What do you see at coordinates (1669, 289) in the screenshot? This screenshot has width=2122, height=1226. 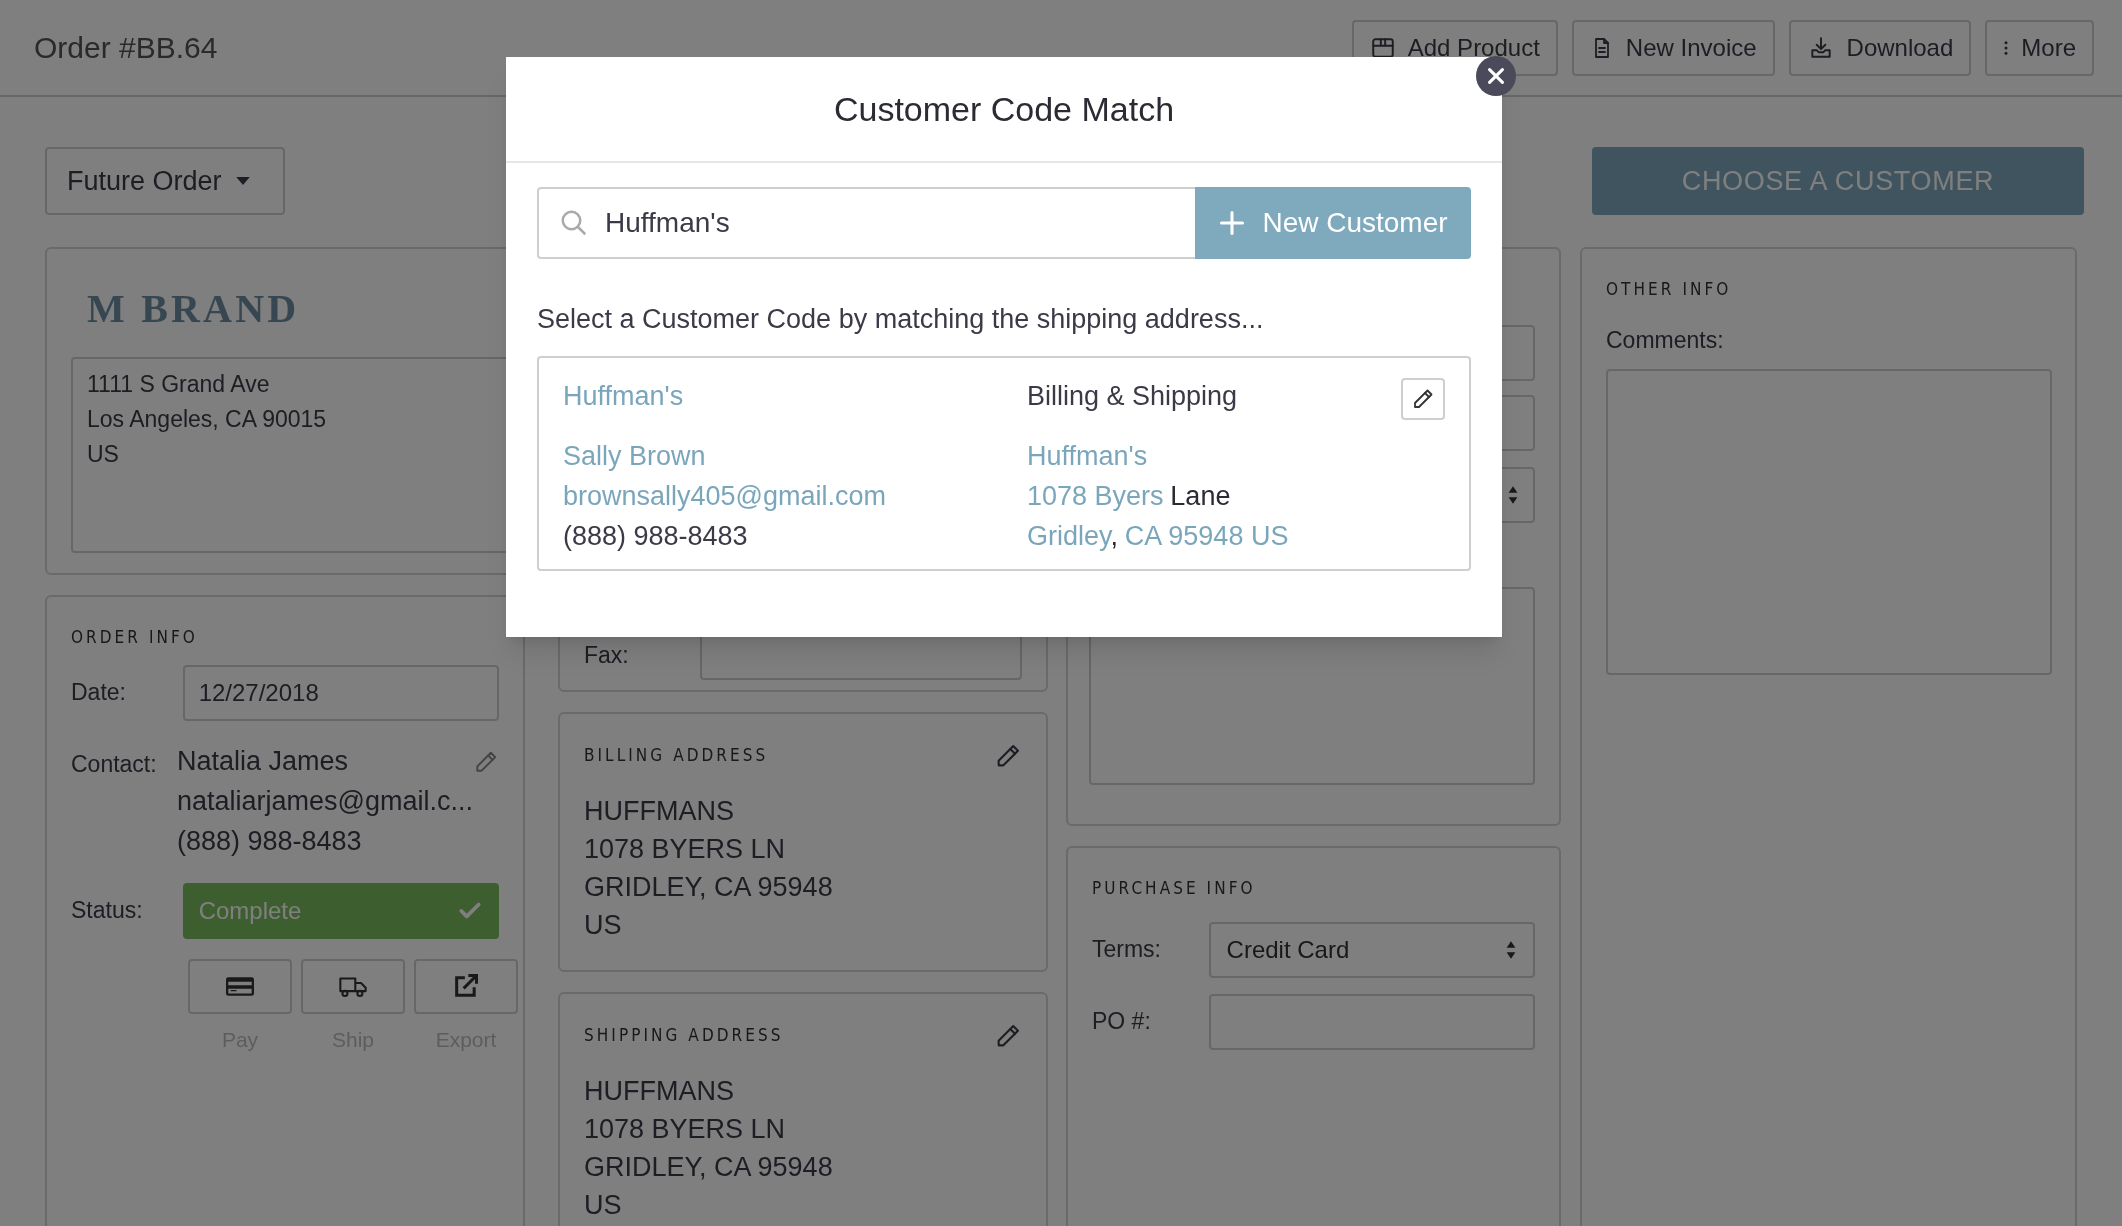 I see `section-heading: OTHER INFO` at bounding box center [1669, 289].